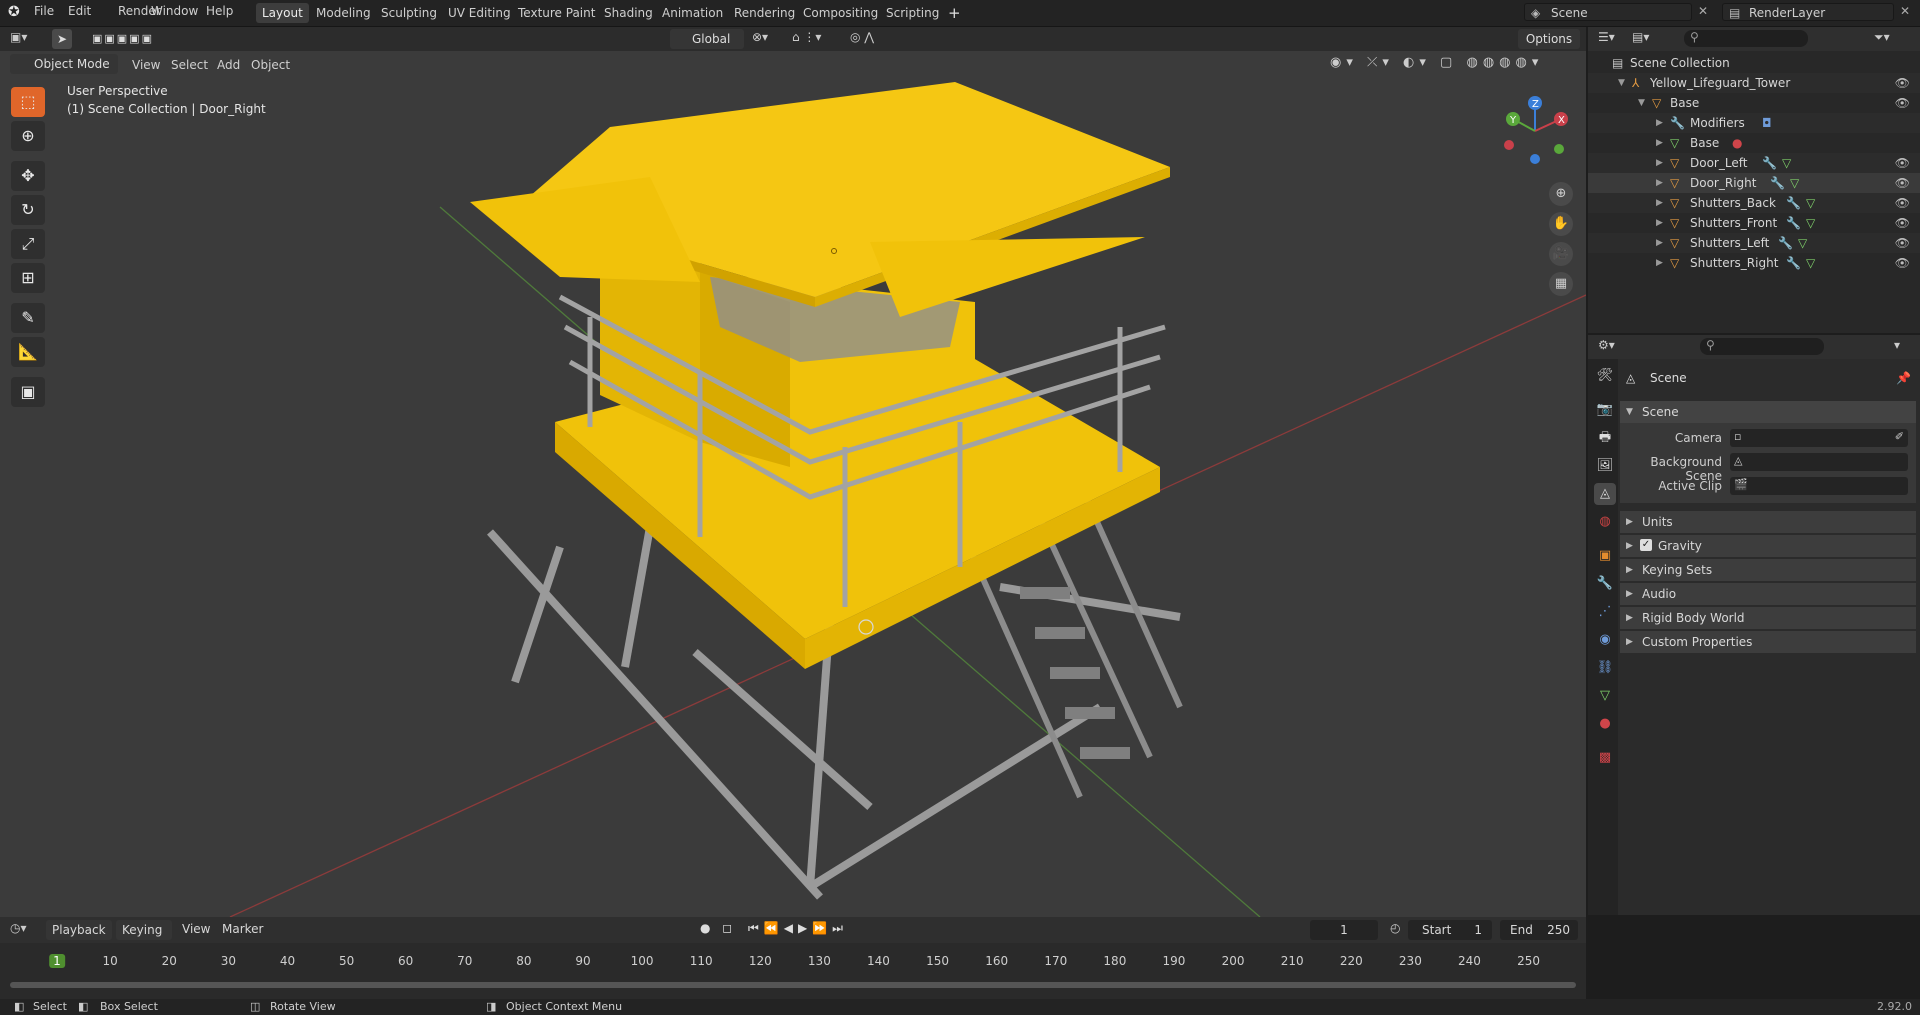  I want to click on tool-add-cube: ▣, so click(28, 392).